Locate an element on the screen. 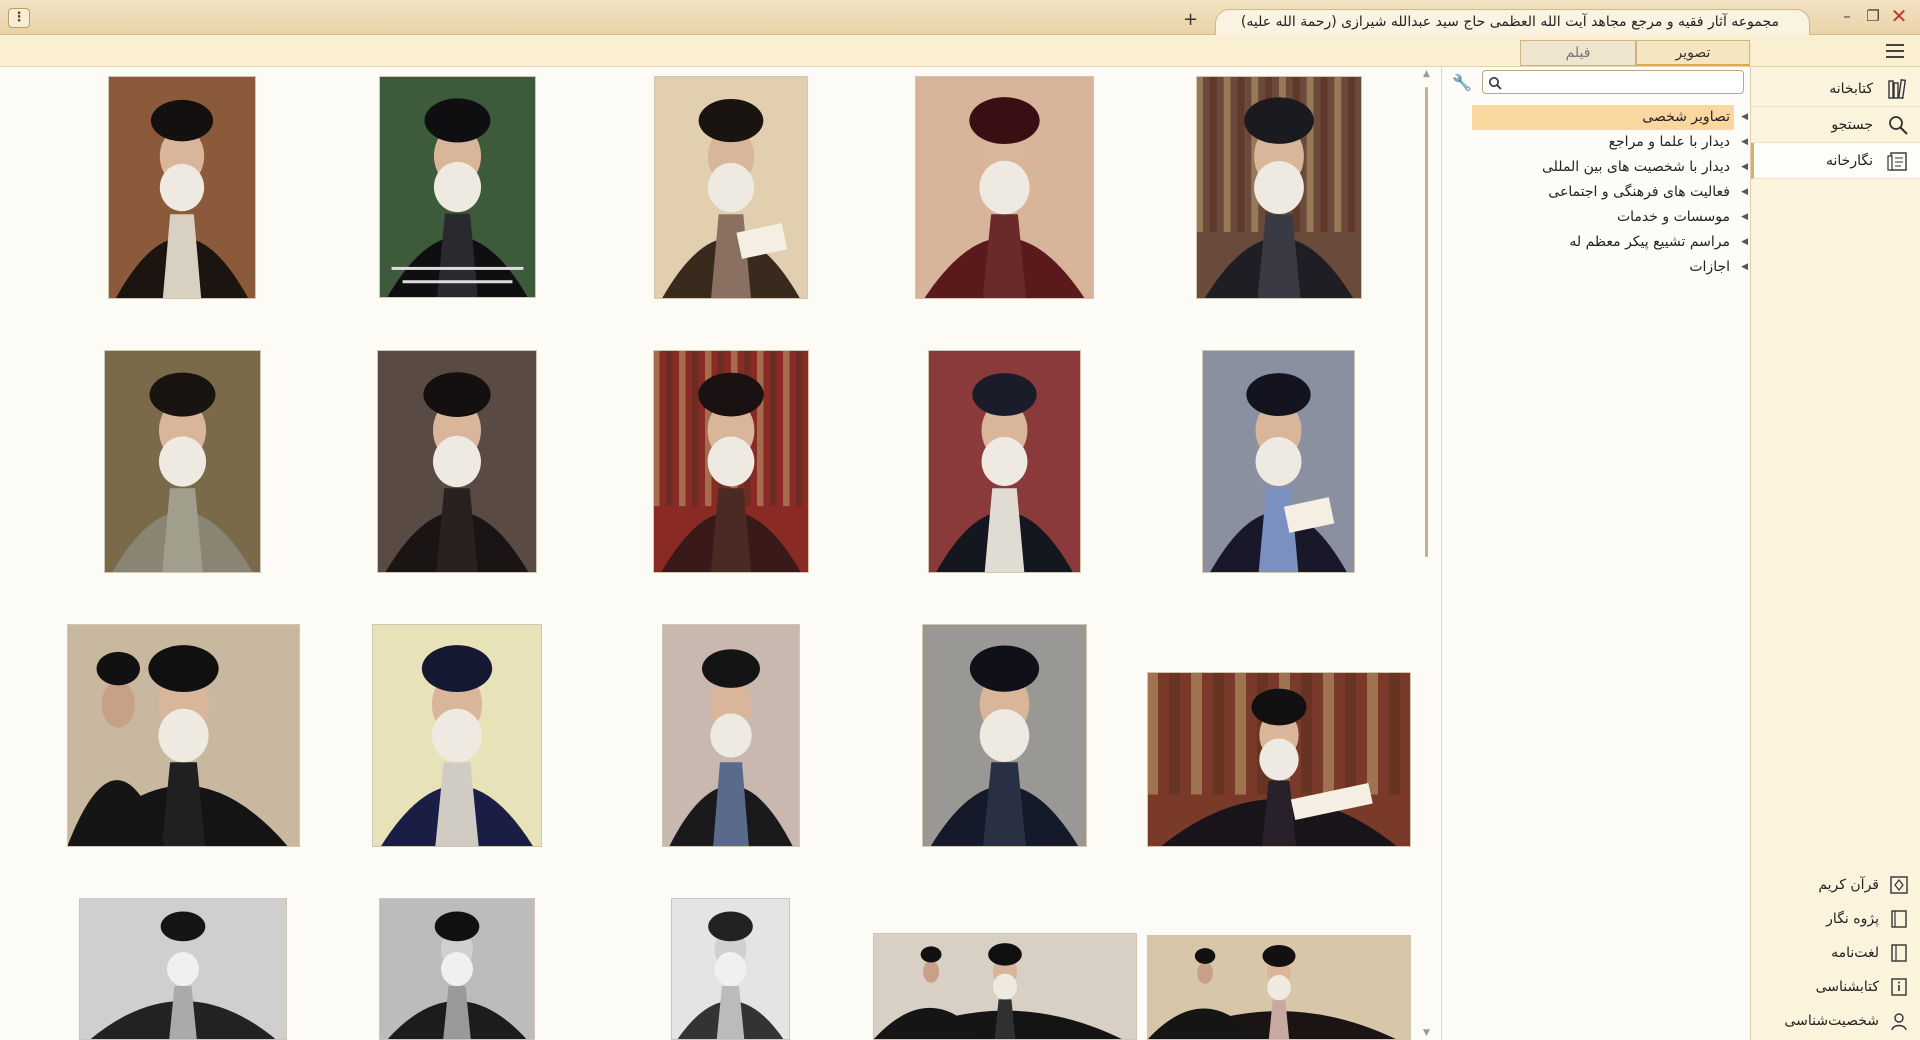 Image resolution: width=1920 pixels, height=1040 pixels. tree-item-personal-photos: ◀ تصاویر شخصی is located at coordinates (1610, 117).